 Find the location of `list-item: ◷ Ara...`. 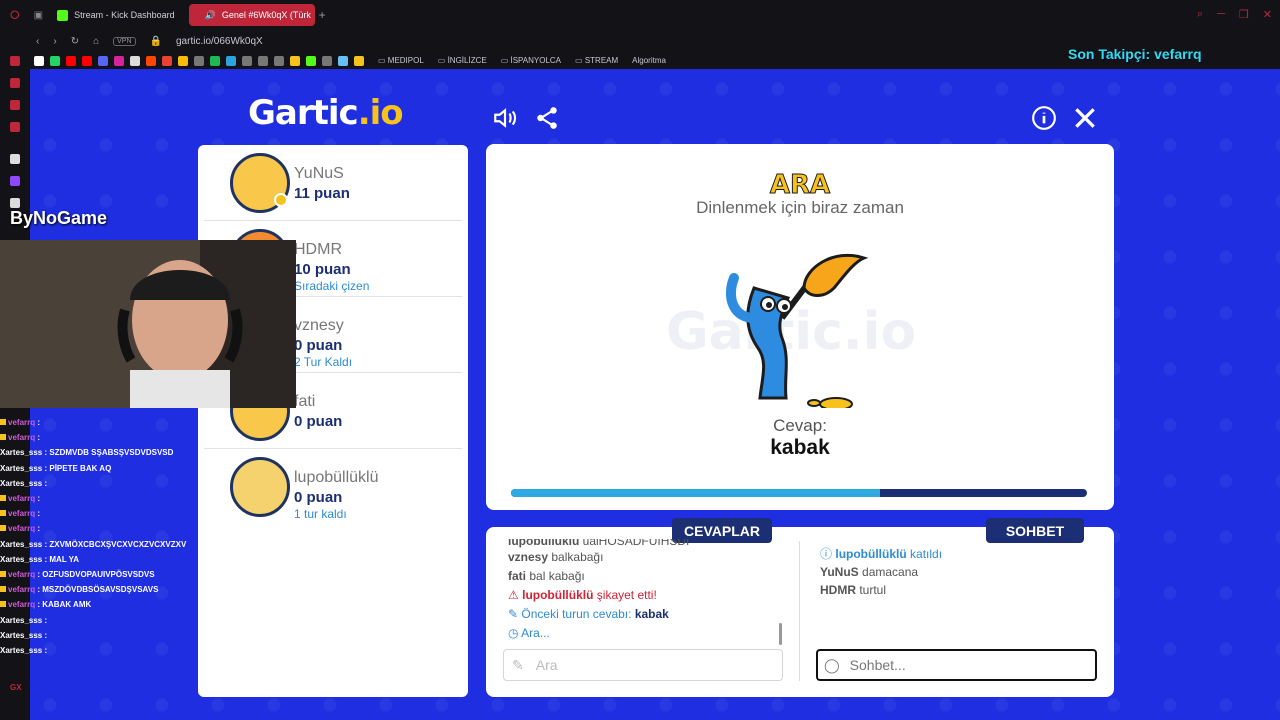

list-item: ◷ Ara... is located at coordinates (529, 633).